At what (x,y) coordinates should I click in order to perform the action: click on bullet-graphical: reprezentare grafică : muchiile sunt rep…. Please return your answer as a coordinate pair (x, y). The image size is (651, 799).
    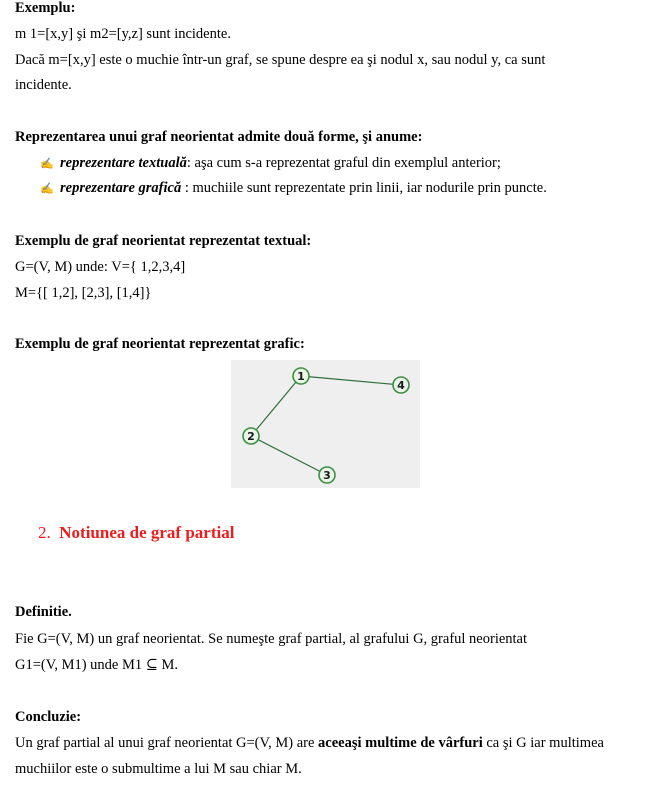
    Looking at the image, I should click on (303, 188).